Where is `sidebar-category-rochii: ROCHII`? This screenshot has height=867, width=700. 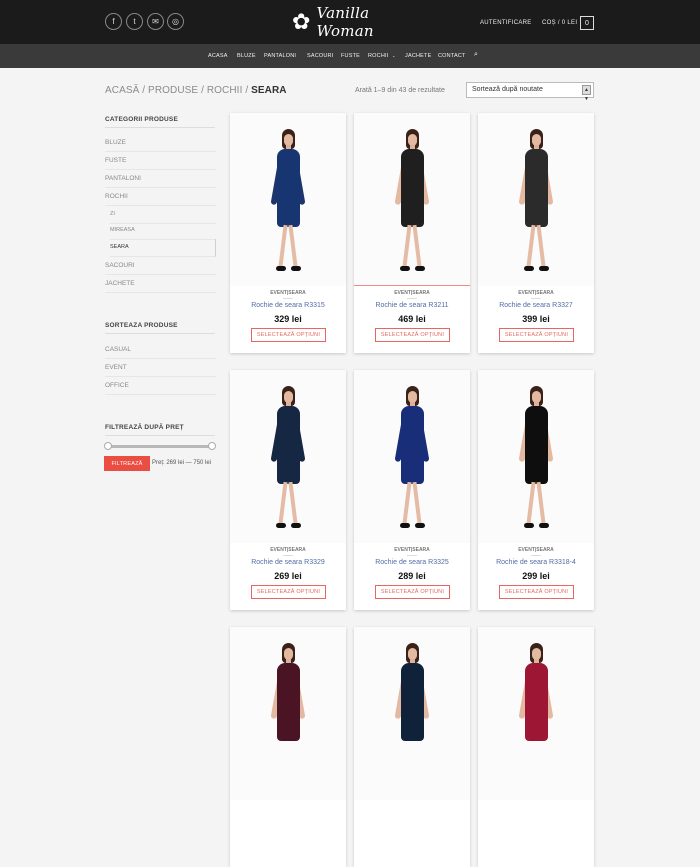
sidebar-category-rochii: ROCHII is located at coordinates (160, 197).